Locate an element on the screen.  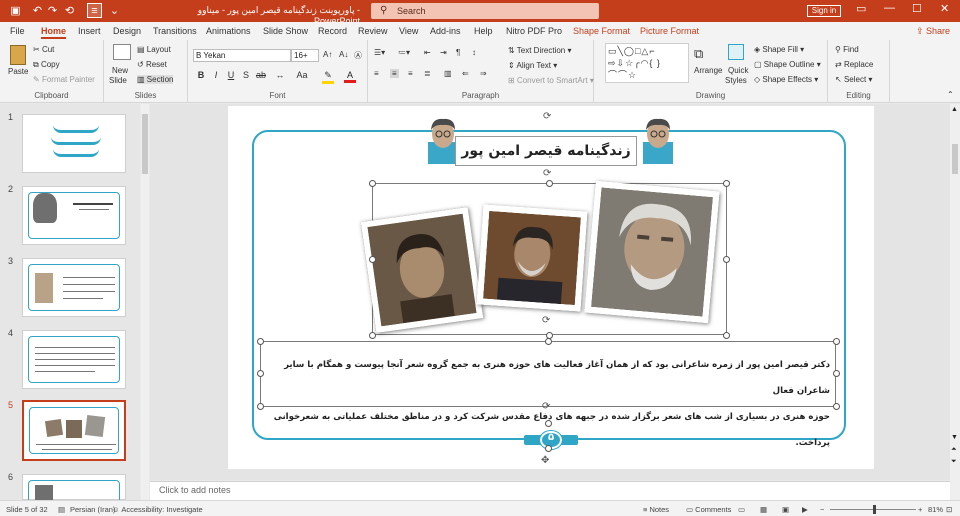
decrease-font-icon: A↓ is located at coordinates (343, 54).